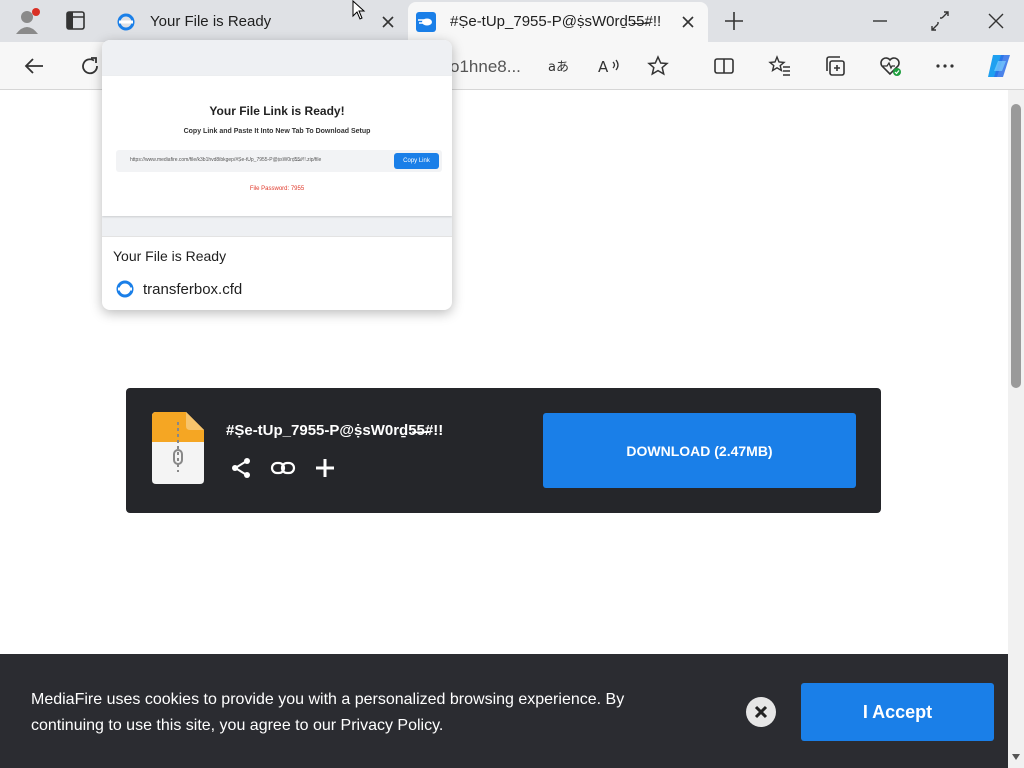  What do you see at coordinates (699, 450) in the screenshot?
I see `download-button: DOWNLOAD (2.47MB)` at bounding box center [699, 450].